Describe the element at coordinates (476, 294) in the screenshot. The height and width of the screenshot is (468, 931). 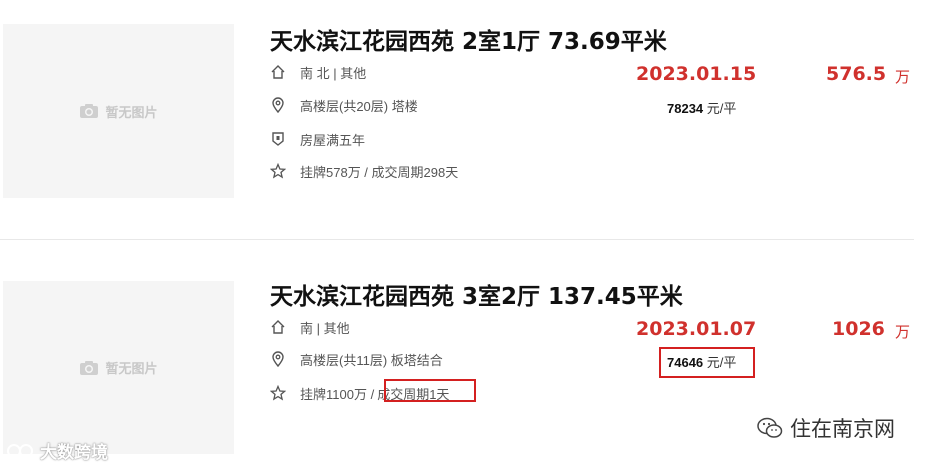
I see `listing-title: 天水滨江花园西苑 3室2厅 137.45平米` at that location.